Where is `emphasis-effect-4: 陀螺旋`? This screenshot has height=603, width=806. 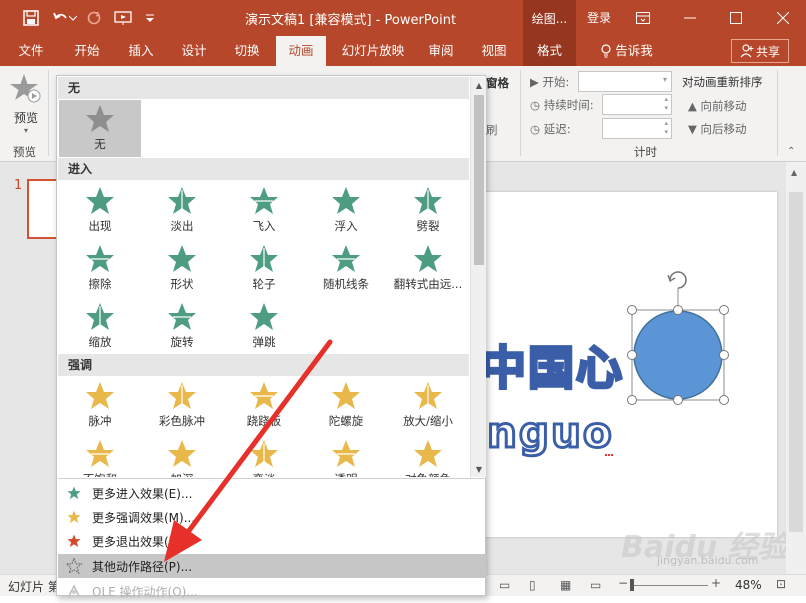
emphasis-effect-4: 陀螺旋 is located at coordinates (346, 405).